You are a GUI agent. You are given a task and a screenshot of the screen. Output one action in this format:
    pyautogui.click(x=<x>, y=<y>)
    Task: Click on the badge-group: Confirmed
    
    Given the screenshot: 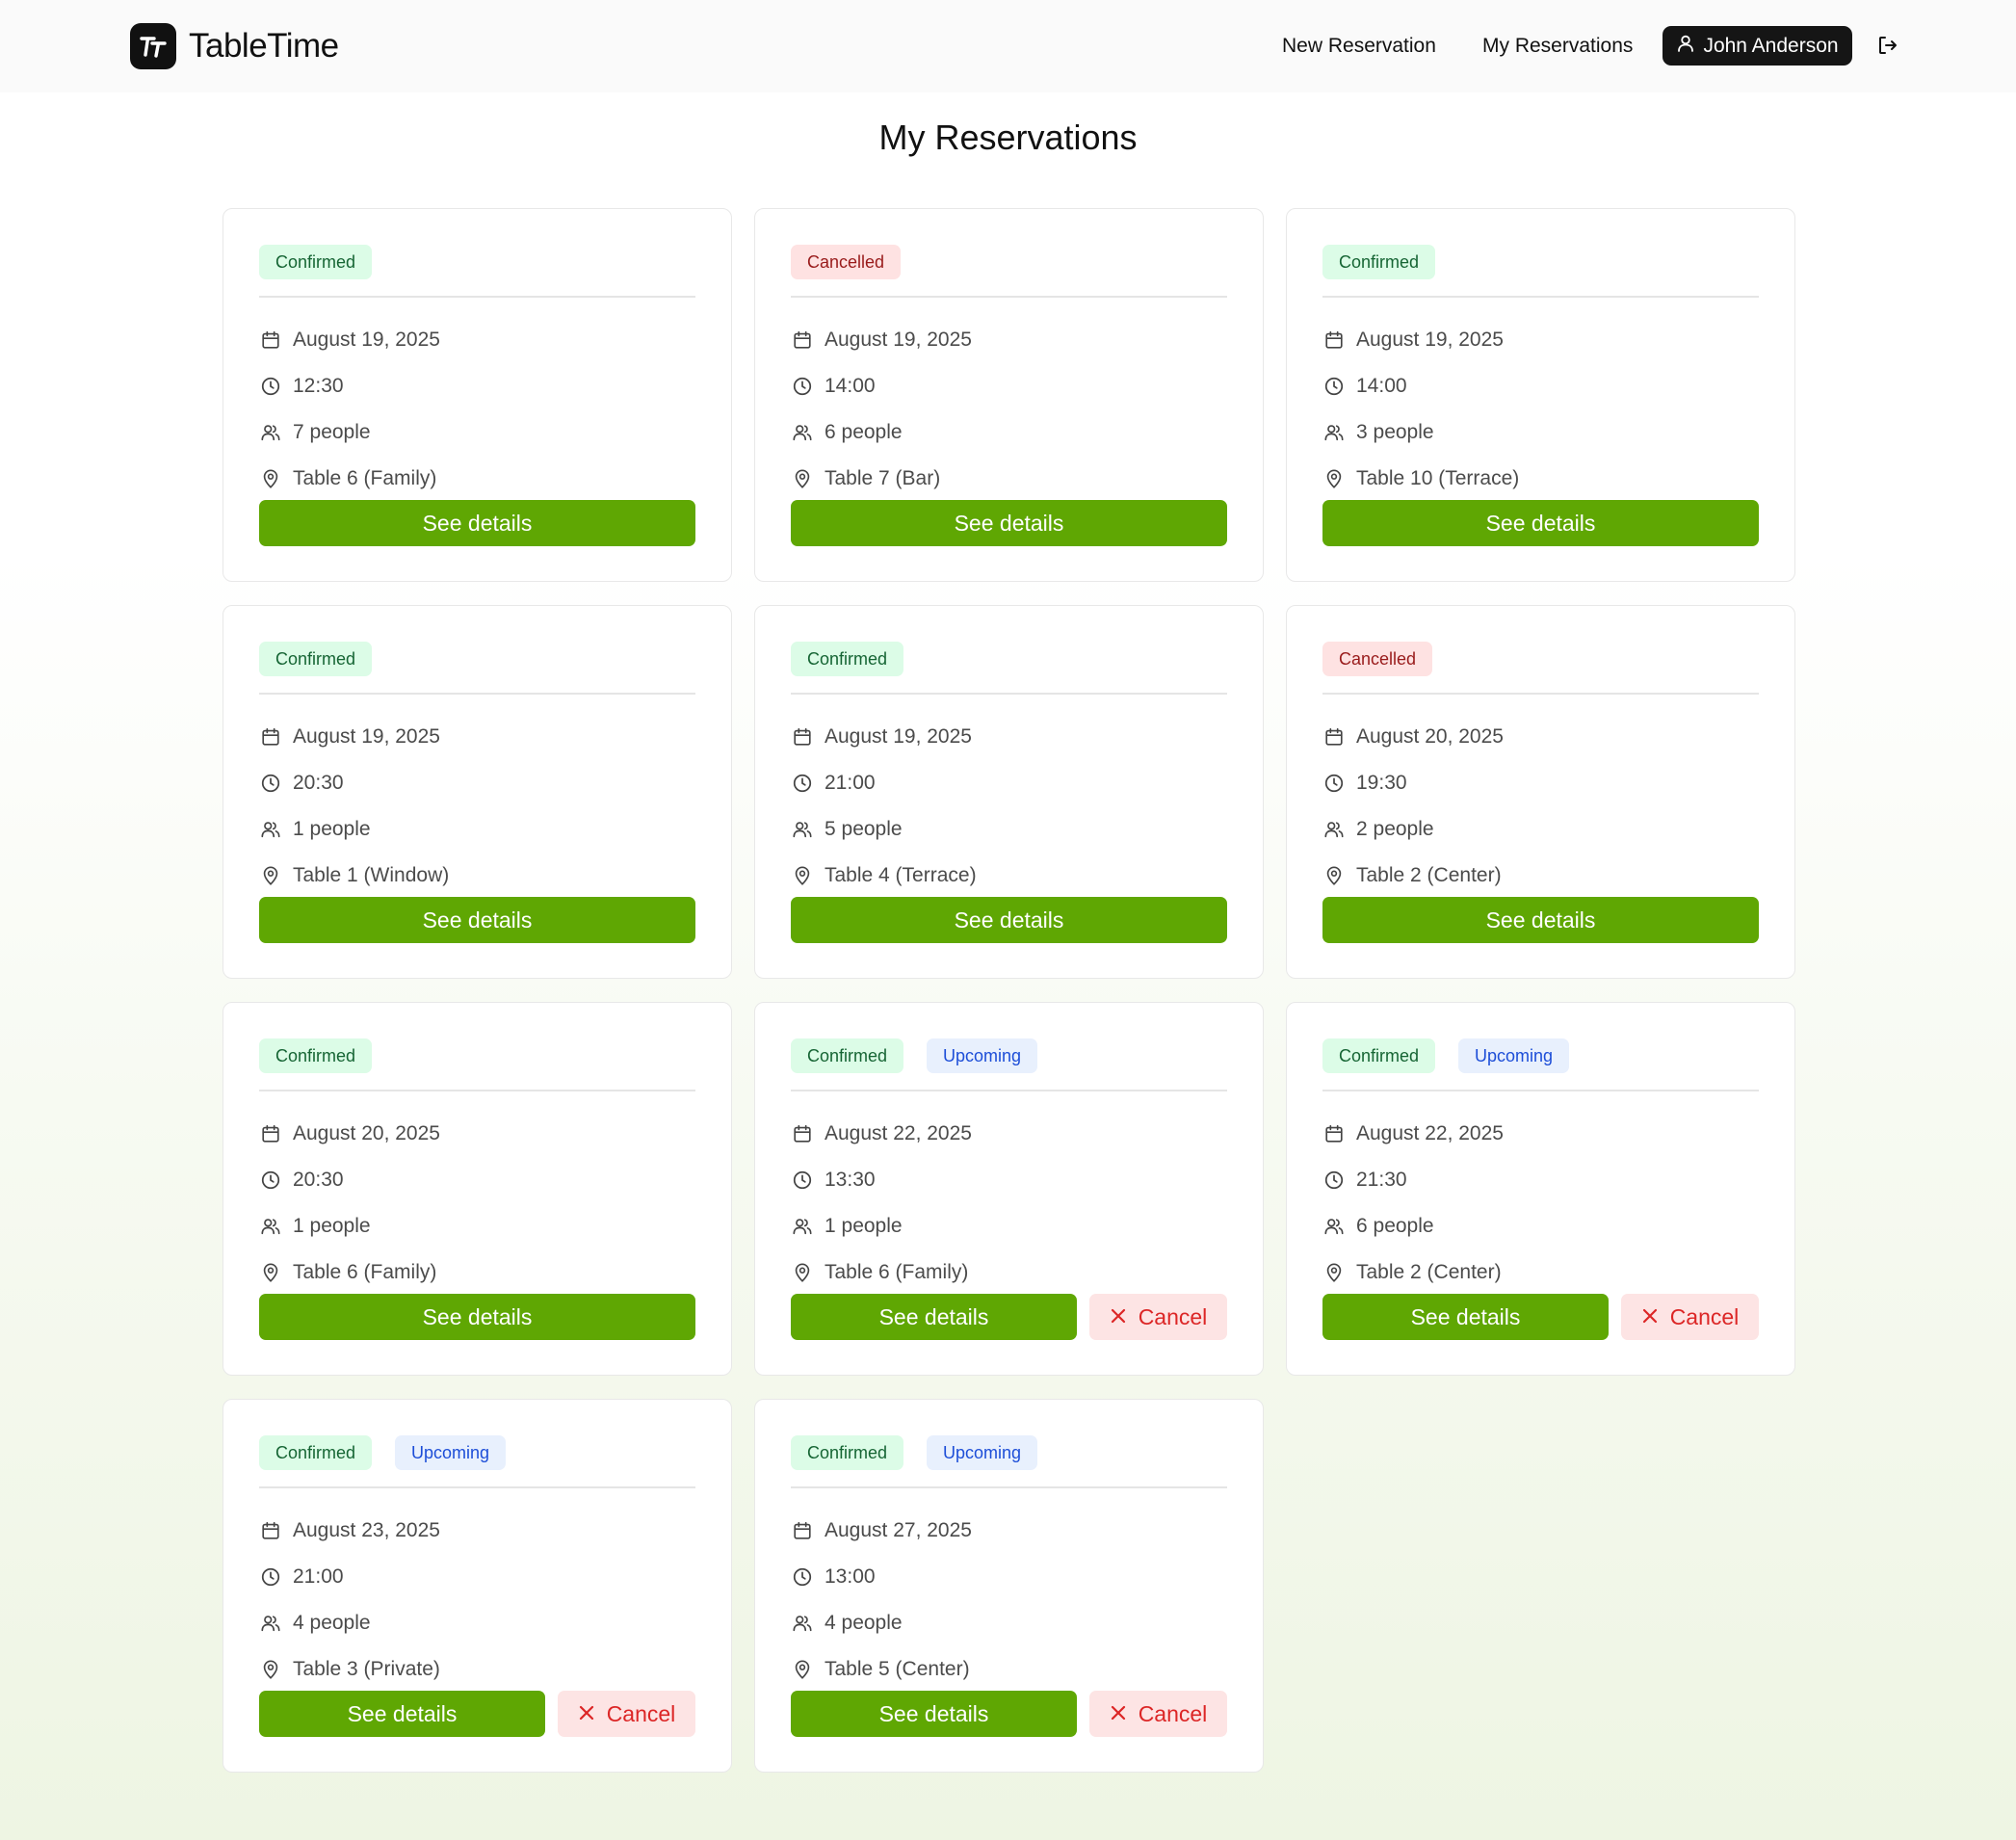 What is the action you would take?
    pyautogui.click(x=847, y=659)
    